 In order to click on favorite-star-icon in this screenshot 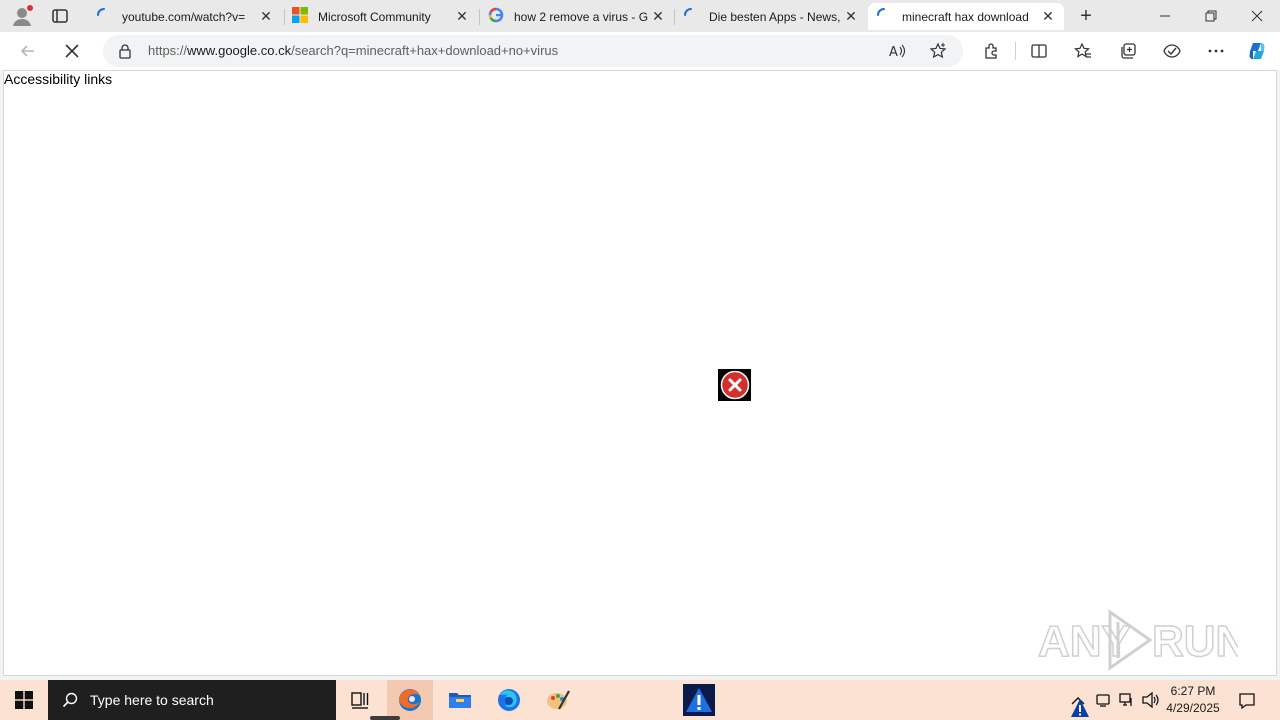, I will do `click(938, 51)`.